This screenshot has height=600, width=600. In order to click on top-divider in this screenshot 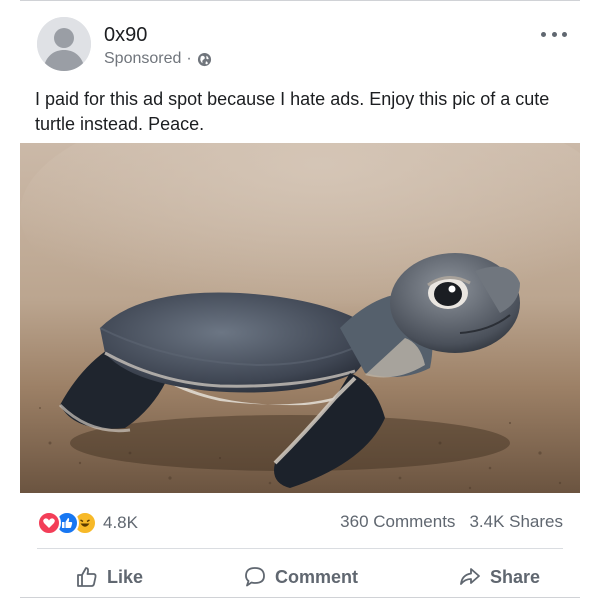, I will do `click(300, 0)`.